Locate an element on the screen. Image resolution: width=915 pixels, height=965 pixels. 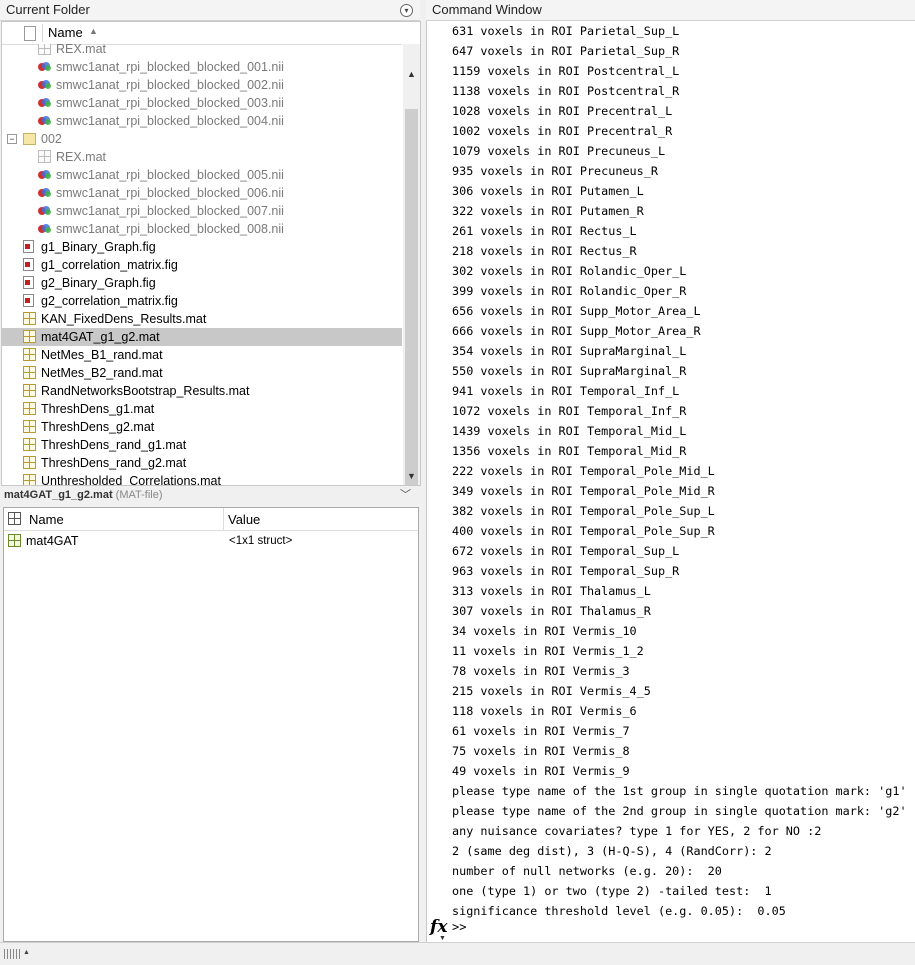
command-output-line: 349 voxels in ROI Temporal_Pole_Mid_R is located at coordinates (583, 491).